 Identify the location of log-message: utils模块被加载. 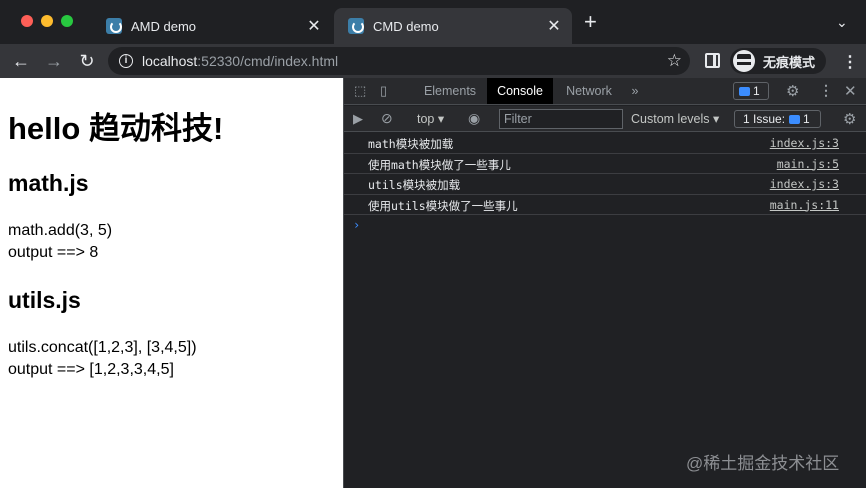
(414, 185).